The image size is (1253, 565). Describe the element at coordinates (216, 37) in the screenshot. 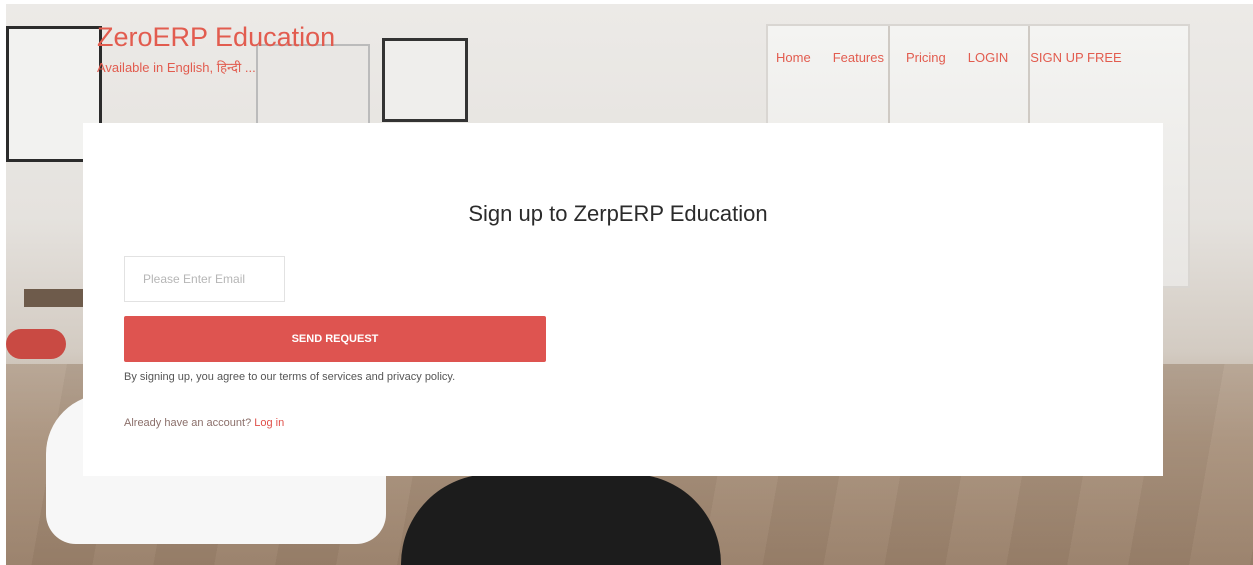

I see `brand-title: ZeroERP Education` at that location.